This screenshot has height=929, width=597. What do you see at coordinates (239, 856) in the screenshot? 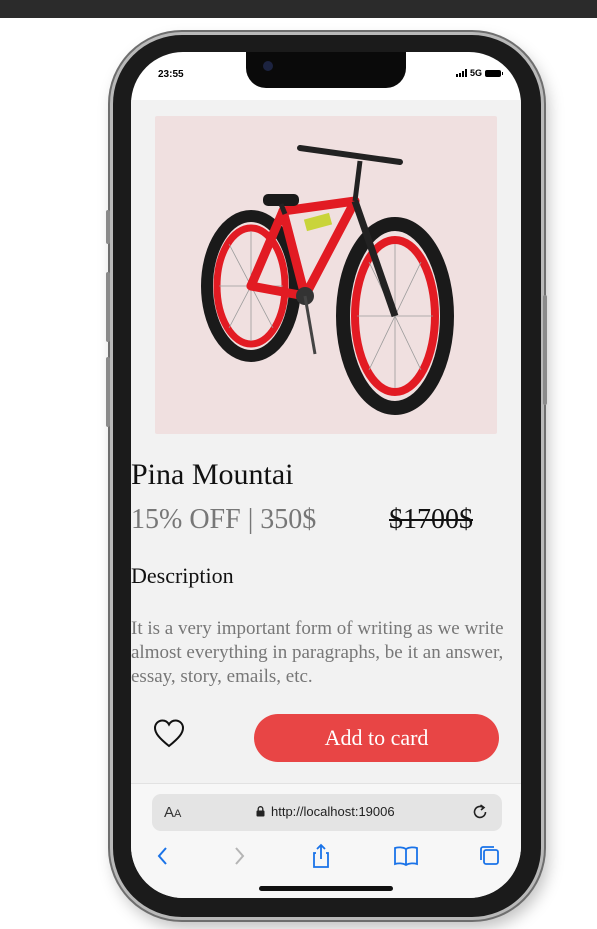
I see `forward-icon` at bounding box center [239, 856].